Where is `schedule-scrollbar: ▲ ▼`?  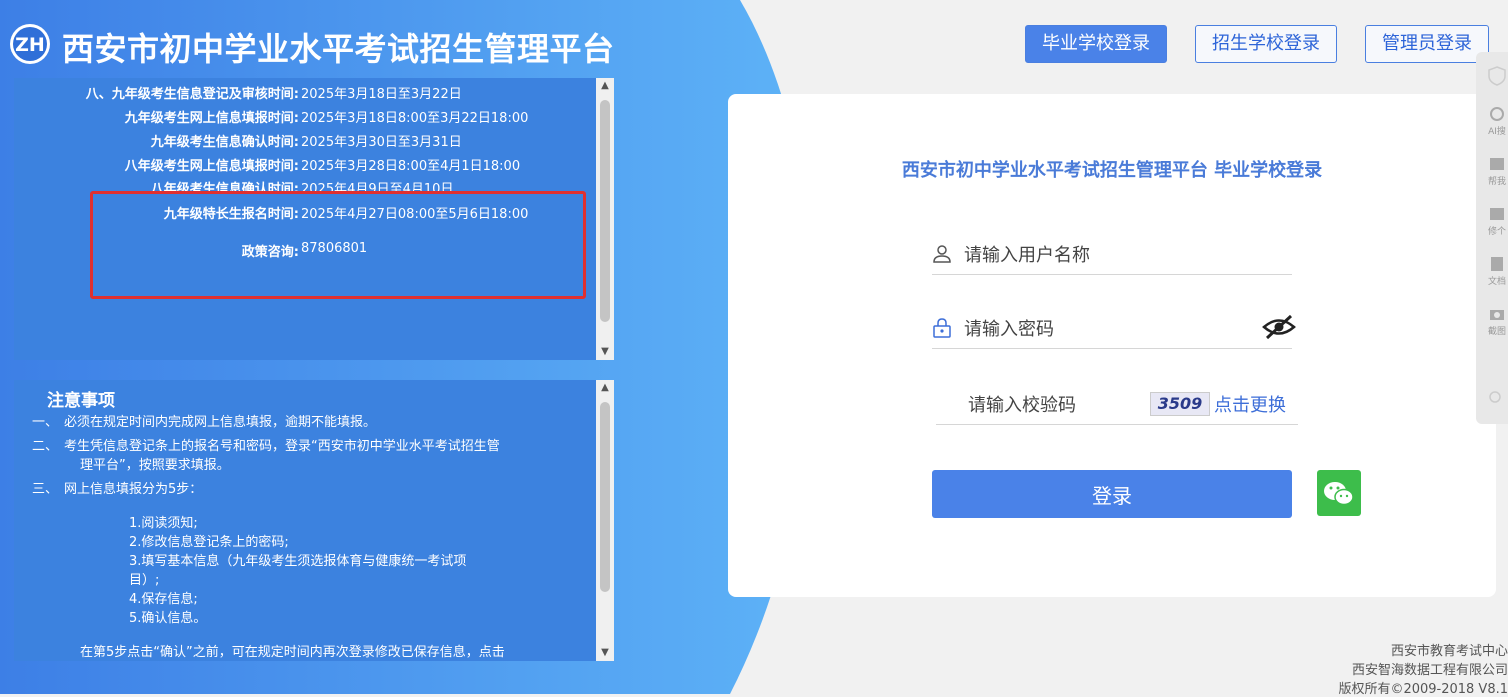
schedule-scrollbar: ▲ ▼ is located at coordinates (605, 219).